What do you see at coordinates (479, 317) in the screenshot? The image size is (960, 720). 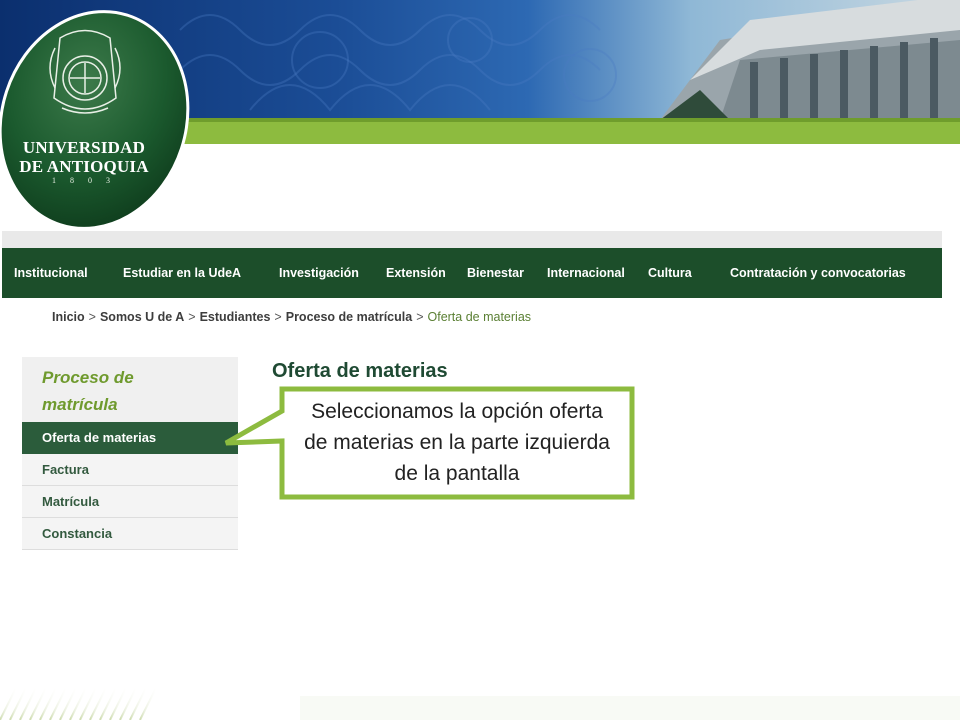 I see `breadcrumb-current: Oferta de materias` at bounding box center [479, 317].